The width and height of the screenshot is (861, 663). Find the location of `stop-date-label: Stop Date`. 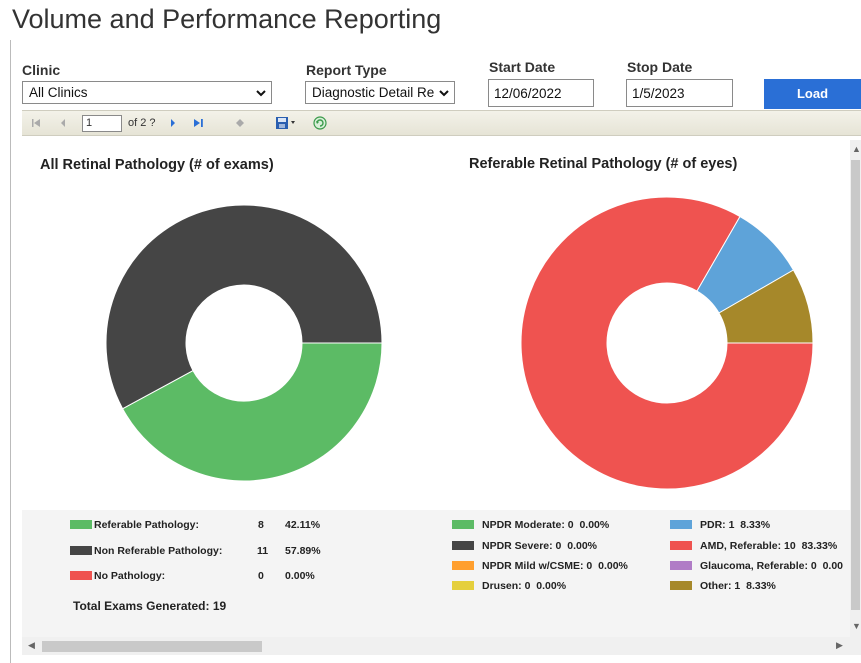

stop-date-label: Stop Date is located at coordinates (660, 67).